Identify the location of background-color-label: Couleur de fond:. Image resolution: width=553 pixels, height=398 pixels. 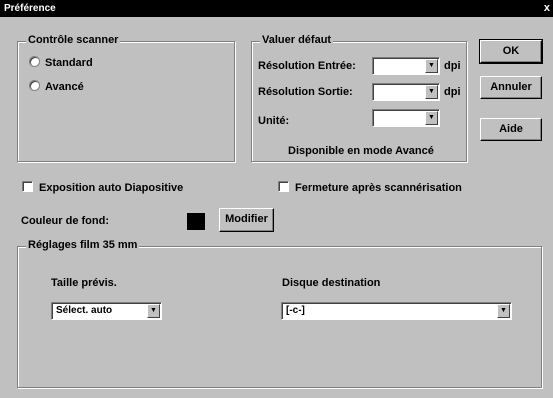
(65, 221).